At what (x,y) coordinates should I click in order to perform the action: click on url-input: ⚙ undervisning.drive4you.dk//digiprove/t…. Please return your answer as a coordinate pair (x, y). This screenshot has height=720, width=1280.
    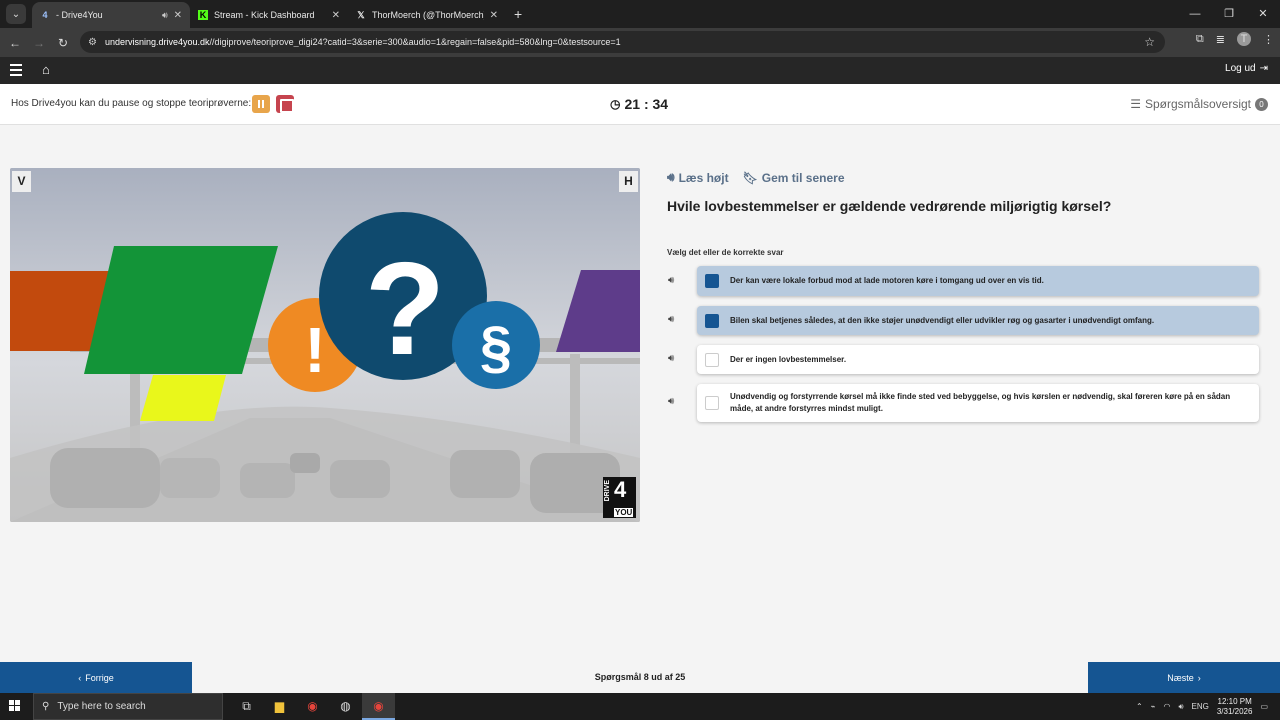
    Looking at the image, I should click on (622, 42).